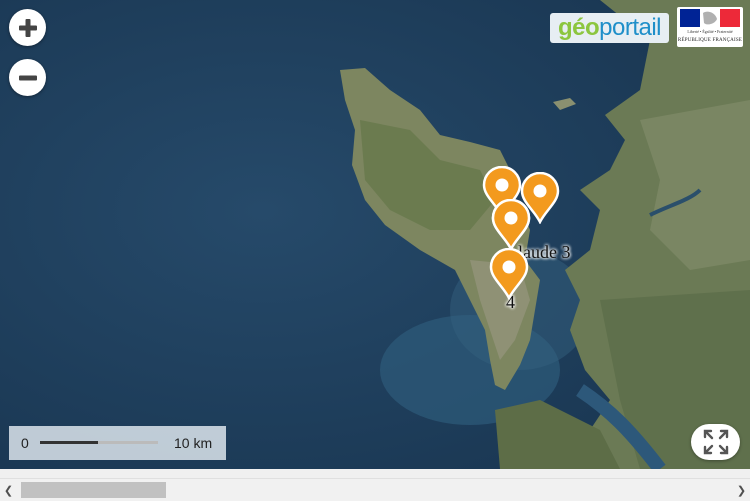  I want to click on scale-start-label: 0, so click(25, 443).